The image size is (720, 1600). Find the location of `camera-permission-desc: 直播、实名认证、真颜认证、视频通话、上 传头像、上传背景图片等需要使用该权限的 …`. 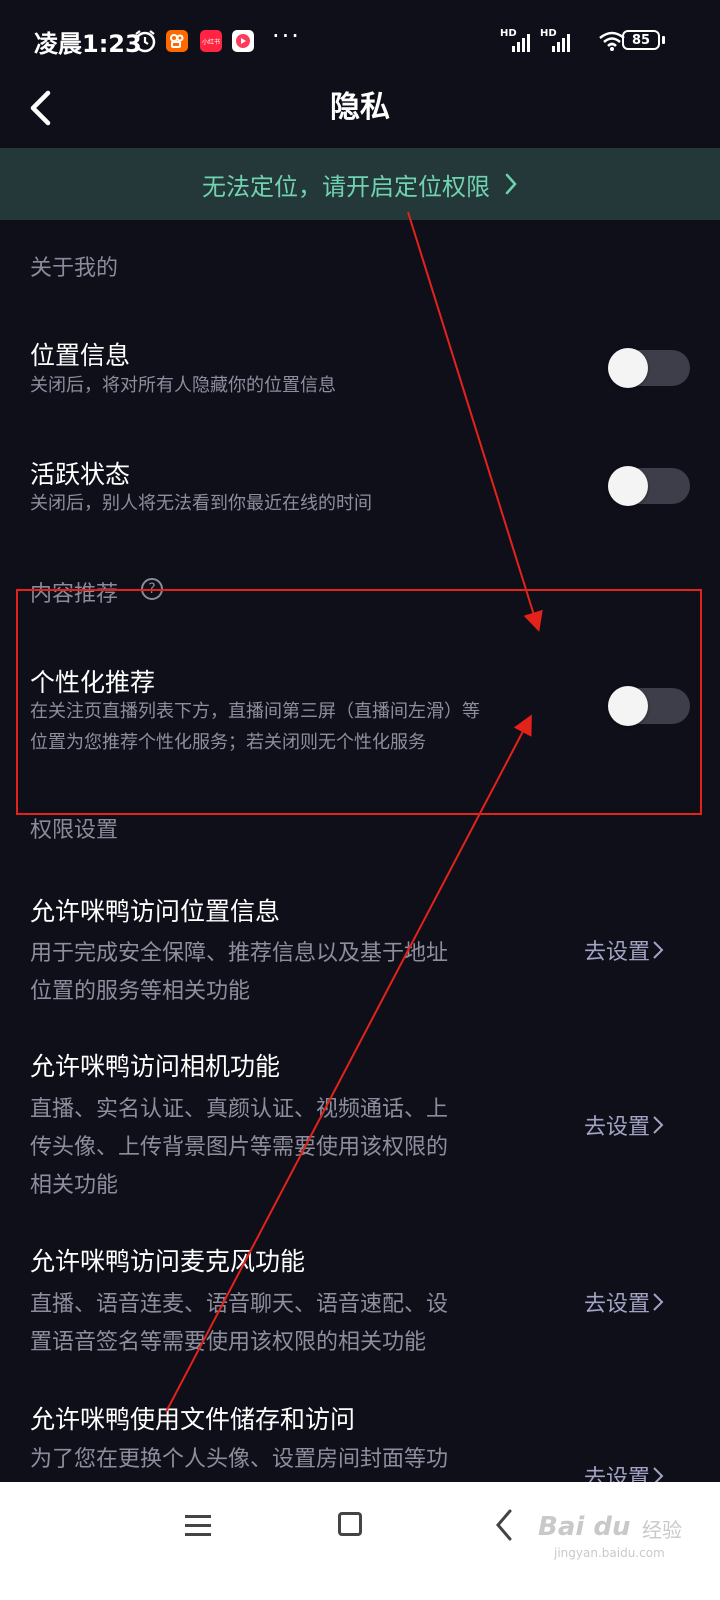

camera-permission-desc: 直播、实名认证、真颜认证、视频通话、上 传头像、上传背景图片等需要使用该权限的 … is located at coordinates (280, 1148).